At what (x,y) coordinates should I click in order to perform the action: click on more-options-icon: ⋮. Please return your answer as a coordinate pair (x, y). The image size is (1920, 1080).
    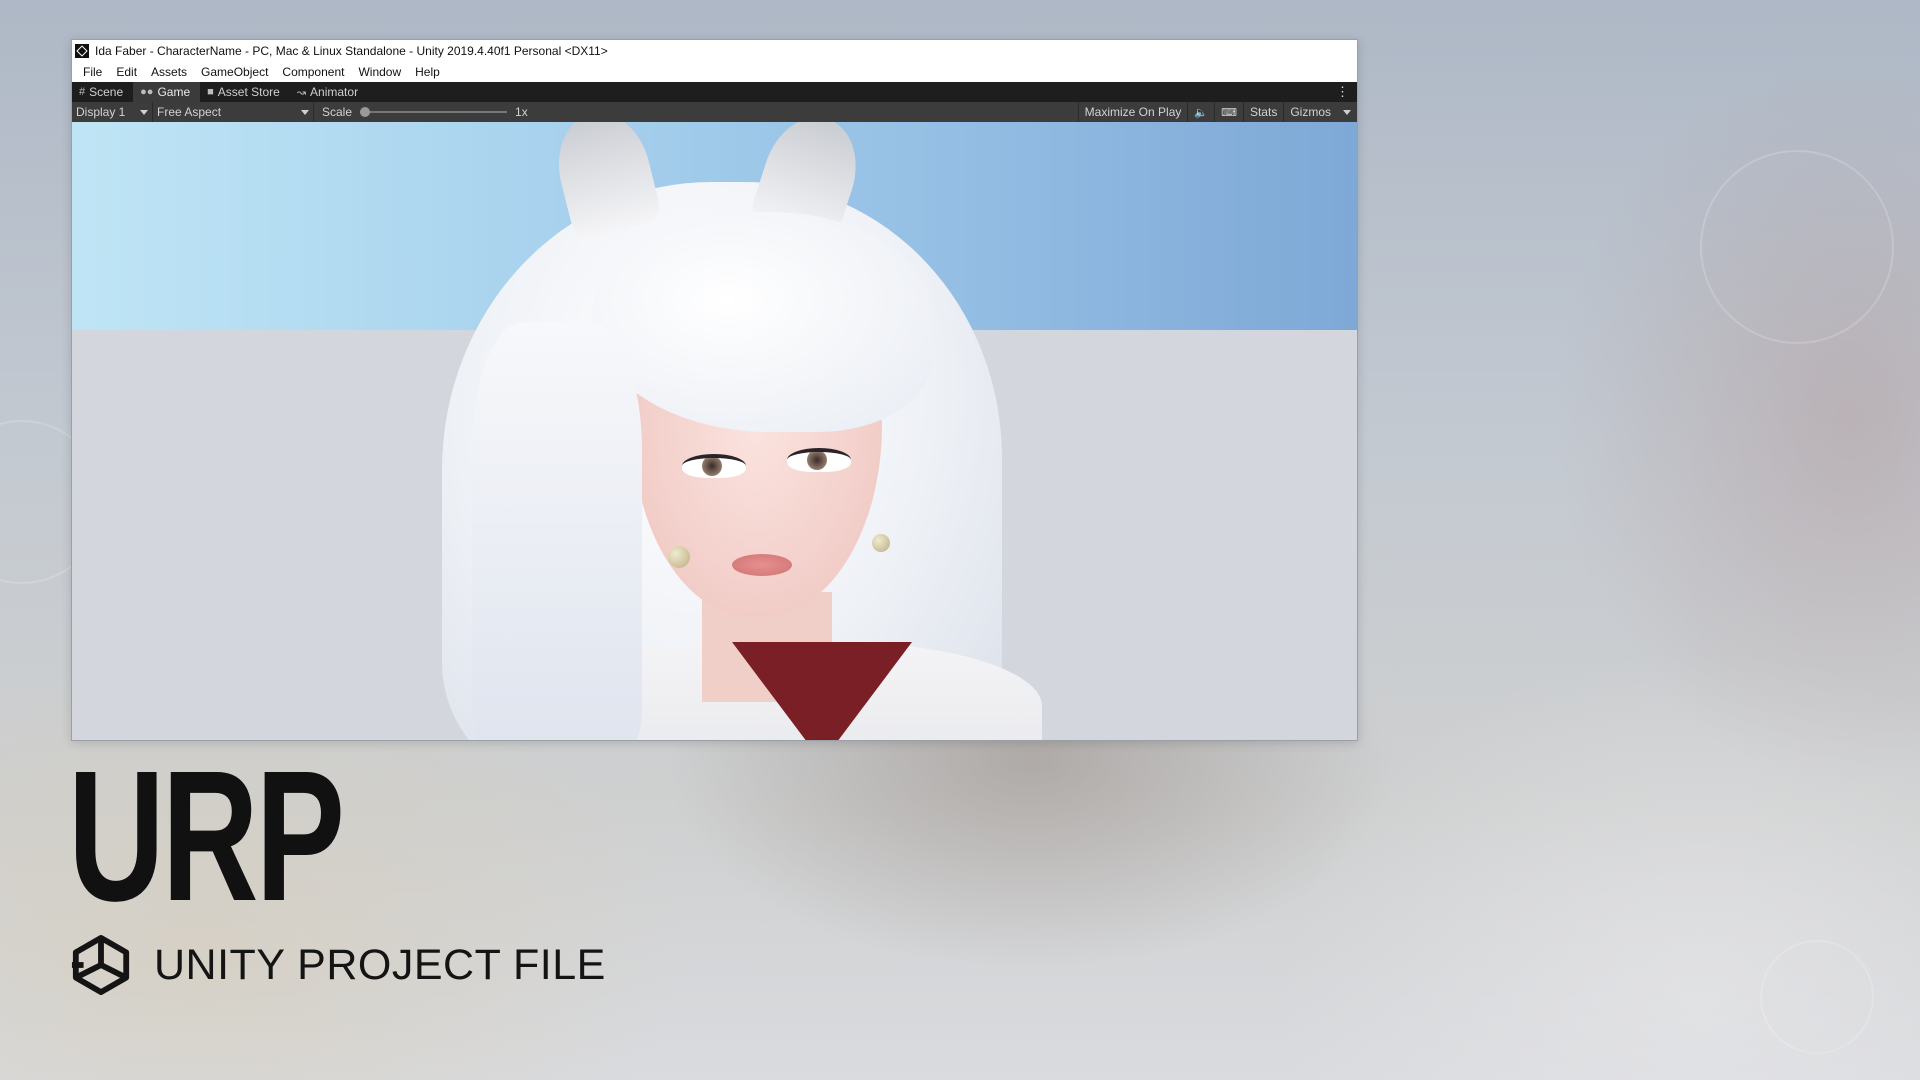
    Looking at the image, I should click on (1342, 92).